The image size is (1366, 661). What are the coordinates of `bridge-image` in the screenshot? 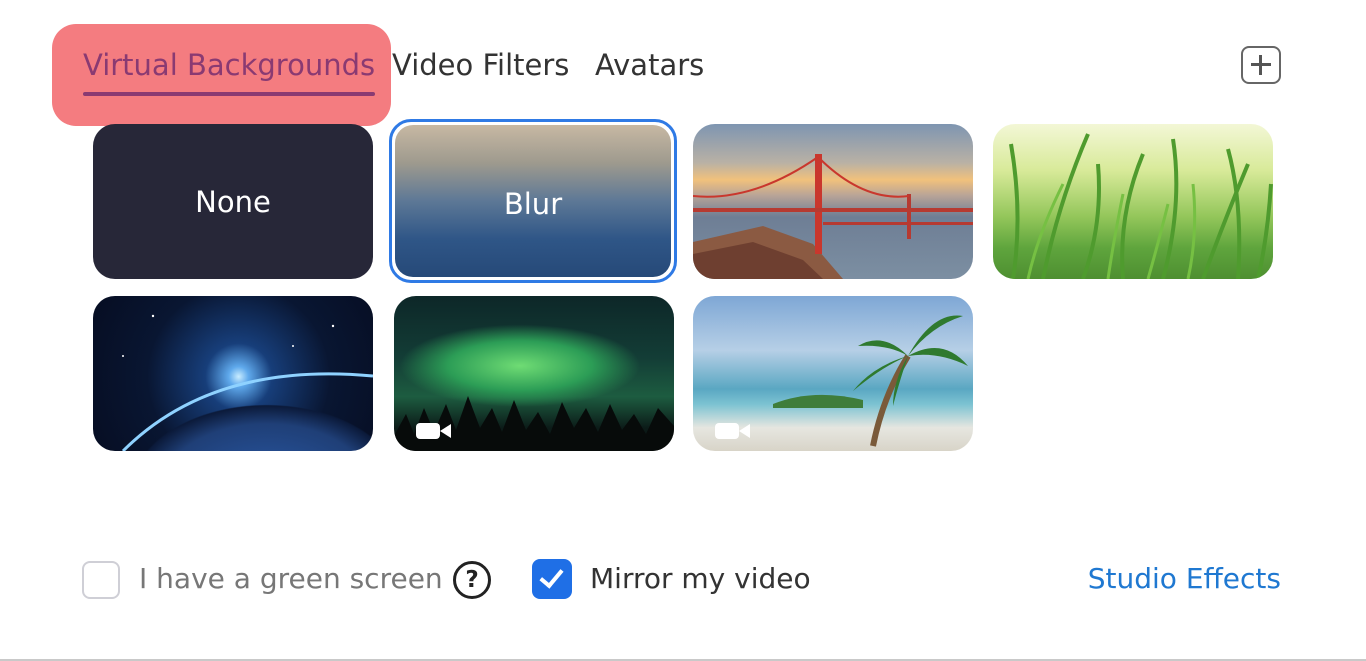 It's located at (833, 216).